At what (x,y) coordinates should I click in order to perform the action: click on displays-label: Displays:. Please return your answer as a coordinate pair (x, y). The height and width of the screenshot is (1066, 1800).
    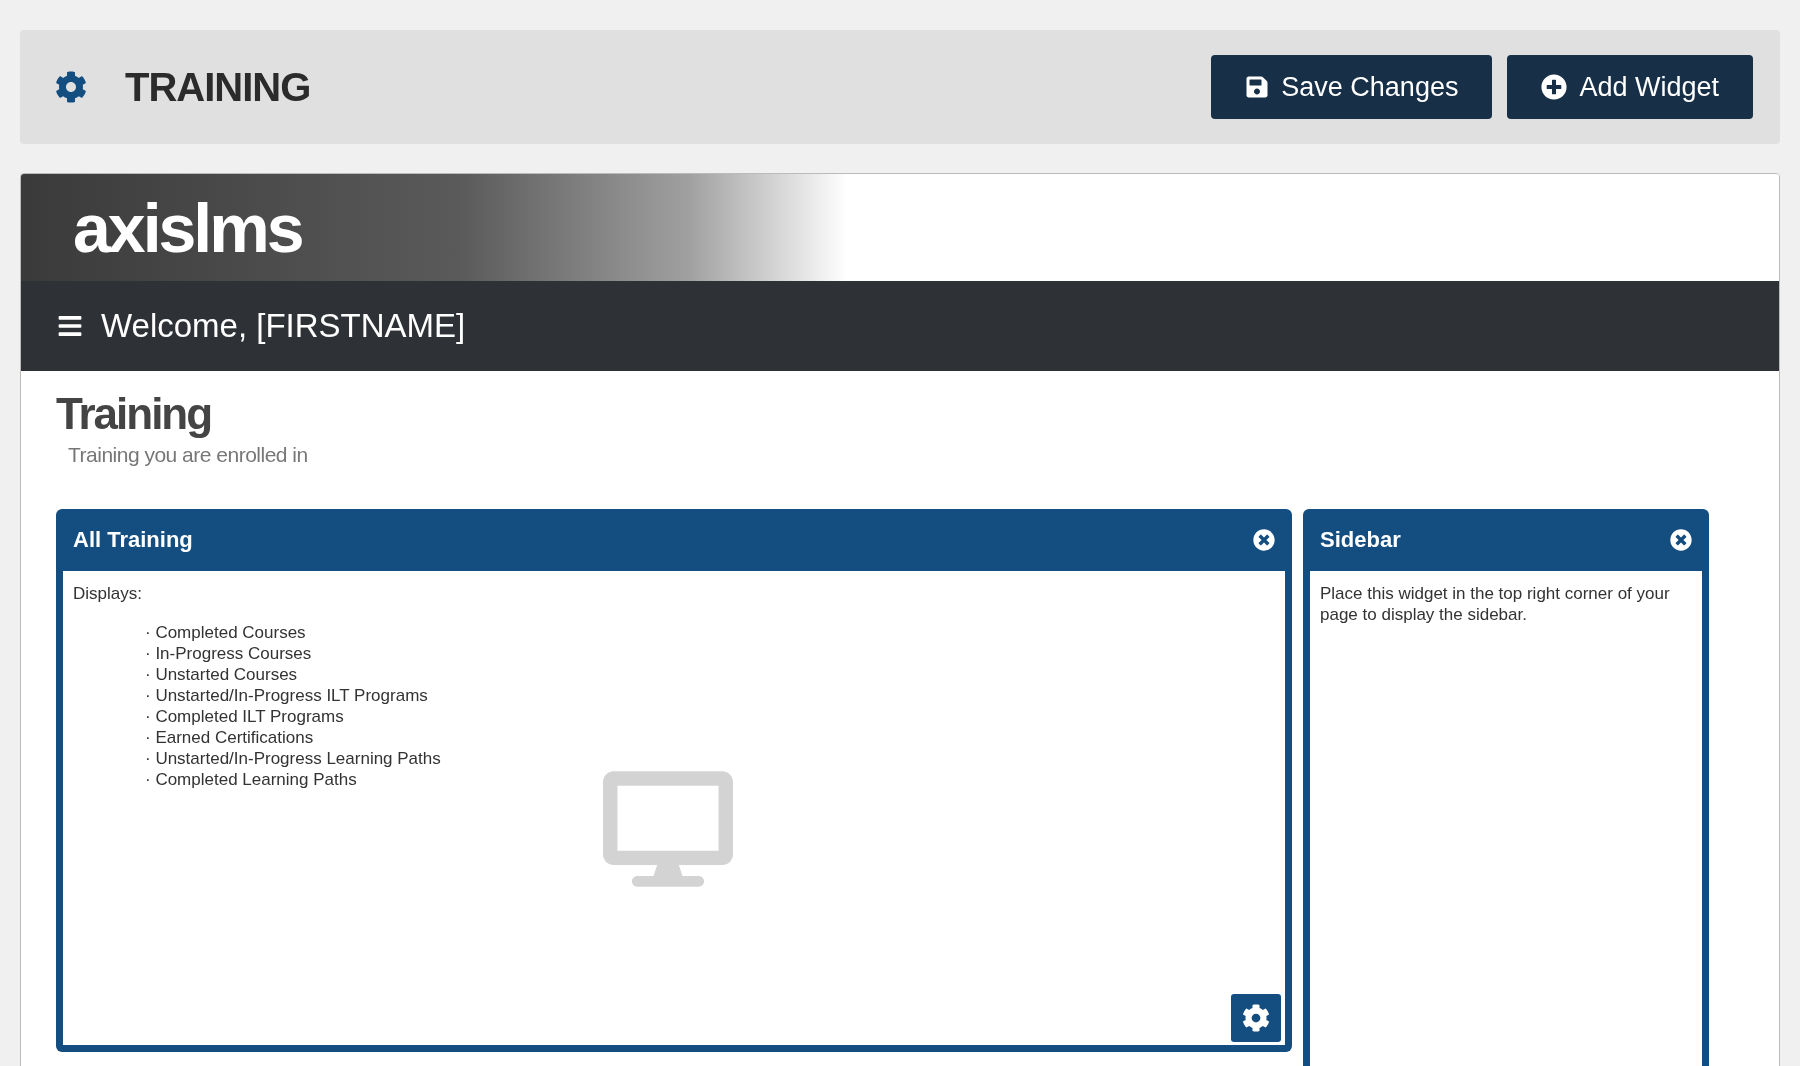
    Looking at the image, I should click on (108, 593).